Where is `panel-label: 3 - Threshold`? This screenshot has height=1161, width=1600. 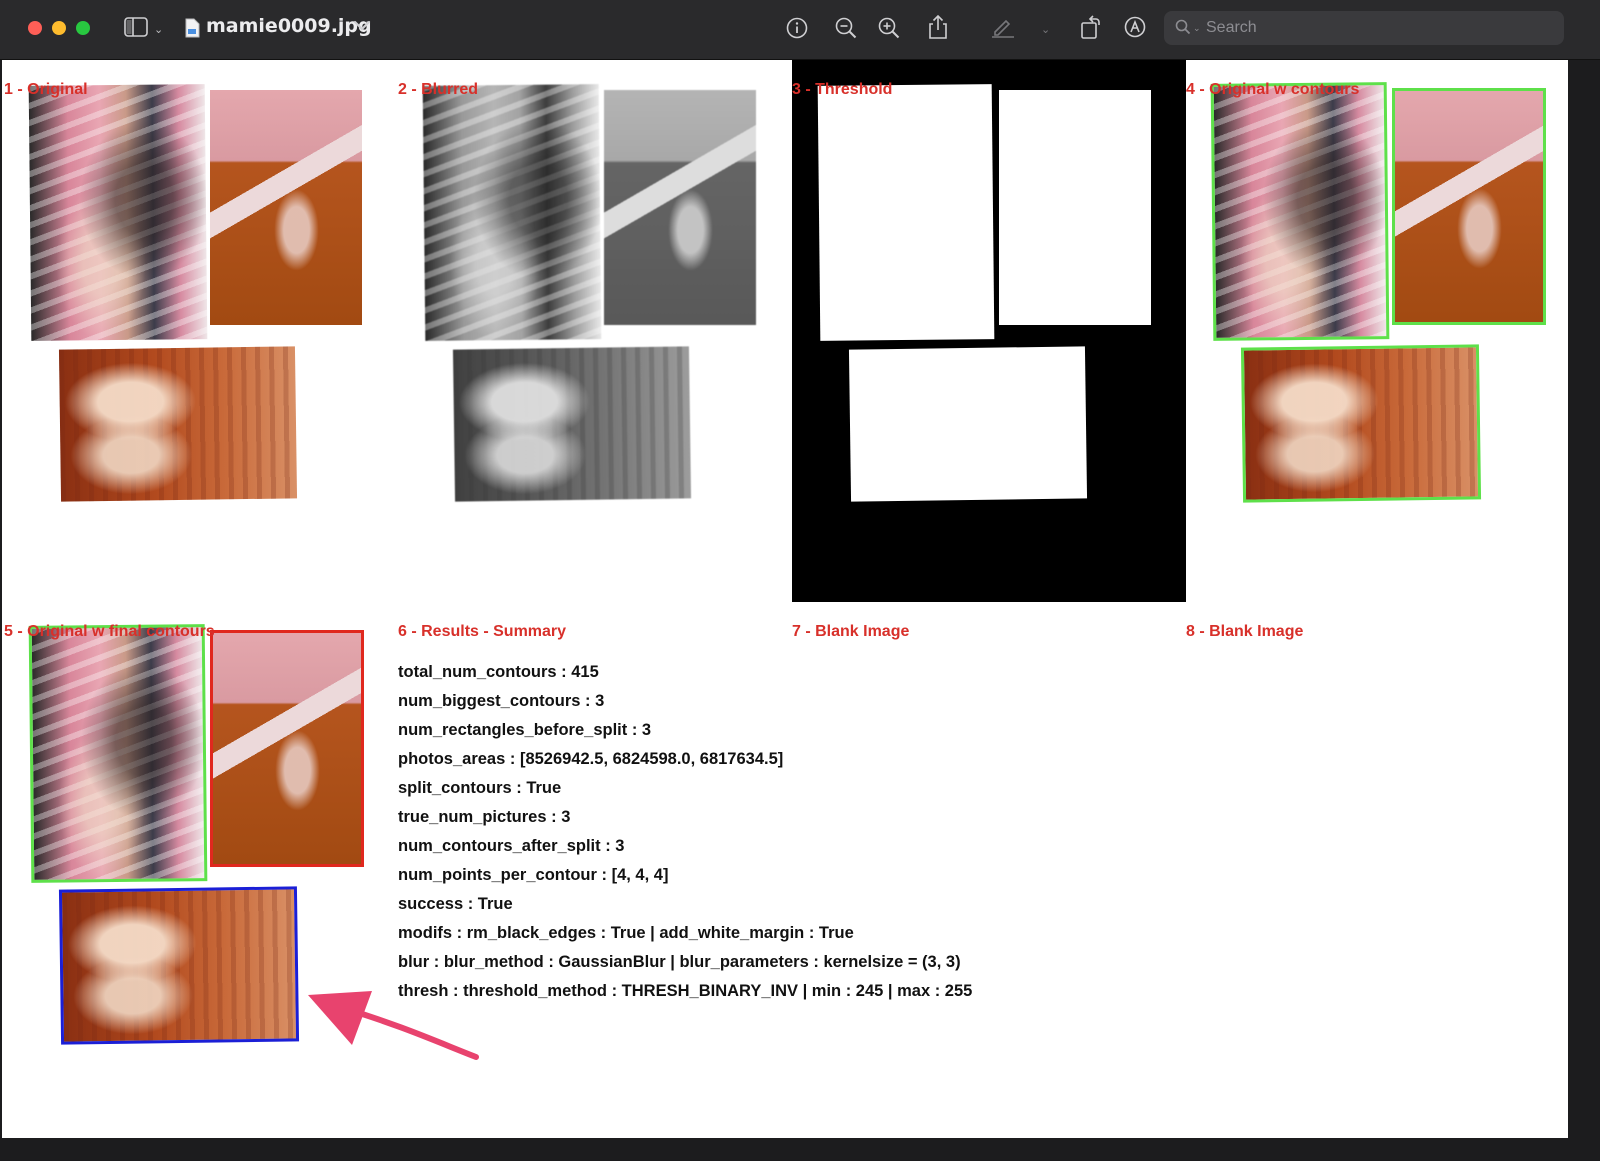
panel-label: 3 - Threshold is located at coordinates (842, 89).